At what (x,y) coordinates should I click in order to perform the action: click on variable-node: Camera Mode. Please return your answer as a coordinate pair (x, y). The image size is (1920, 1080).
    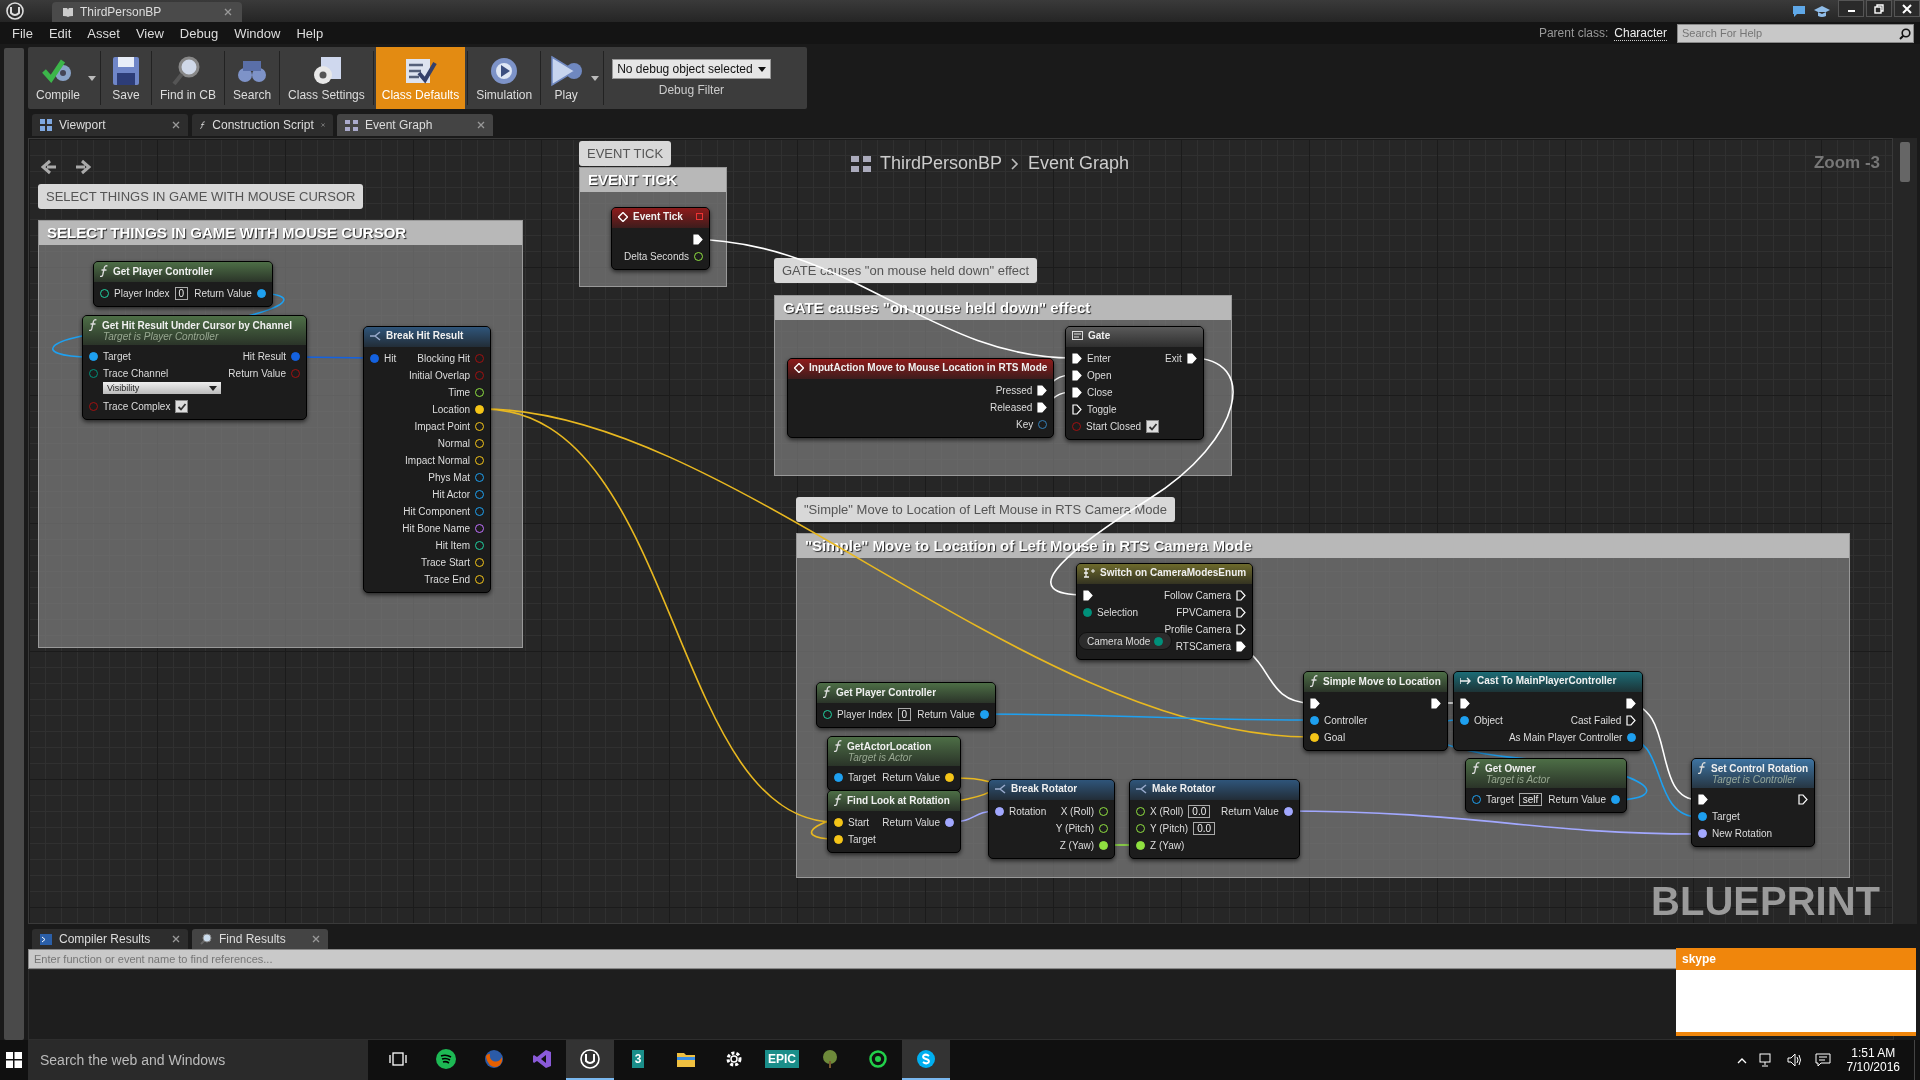
    Looking at the image, I should click on (1125, 641).